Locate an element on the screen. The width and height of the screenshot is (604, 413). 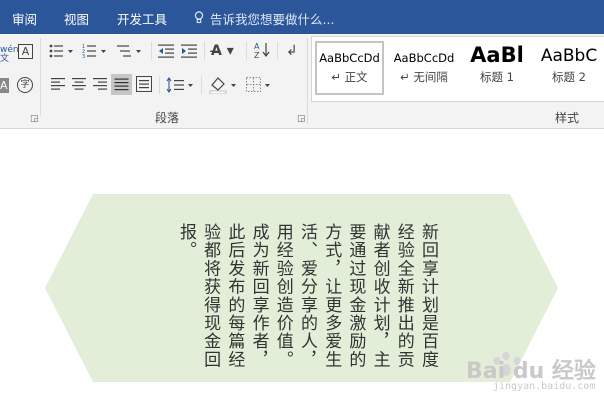
enclose-characters-icon: 字 is located at coordinates (25, 85).